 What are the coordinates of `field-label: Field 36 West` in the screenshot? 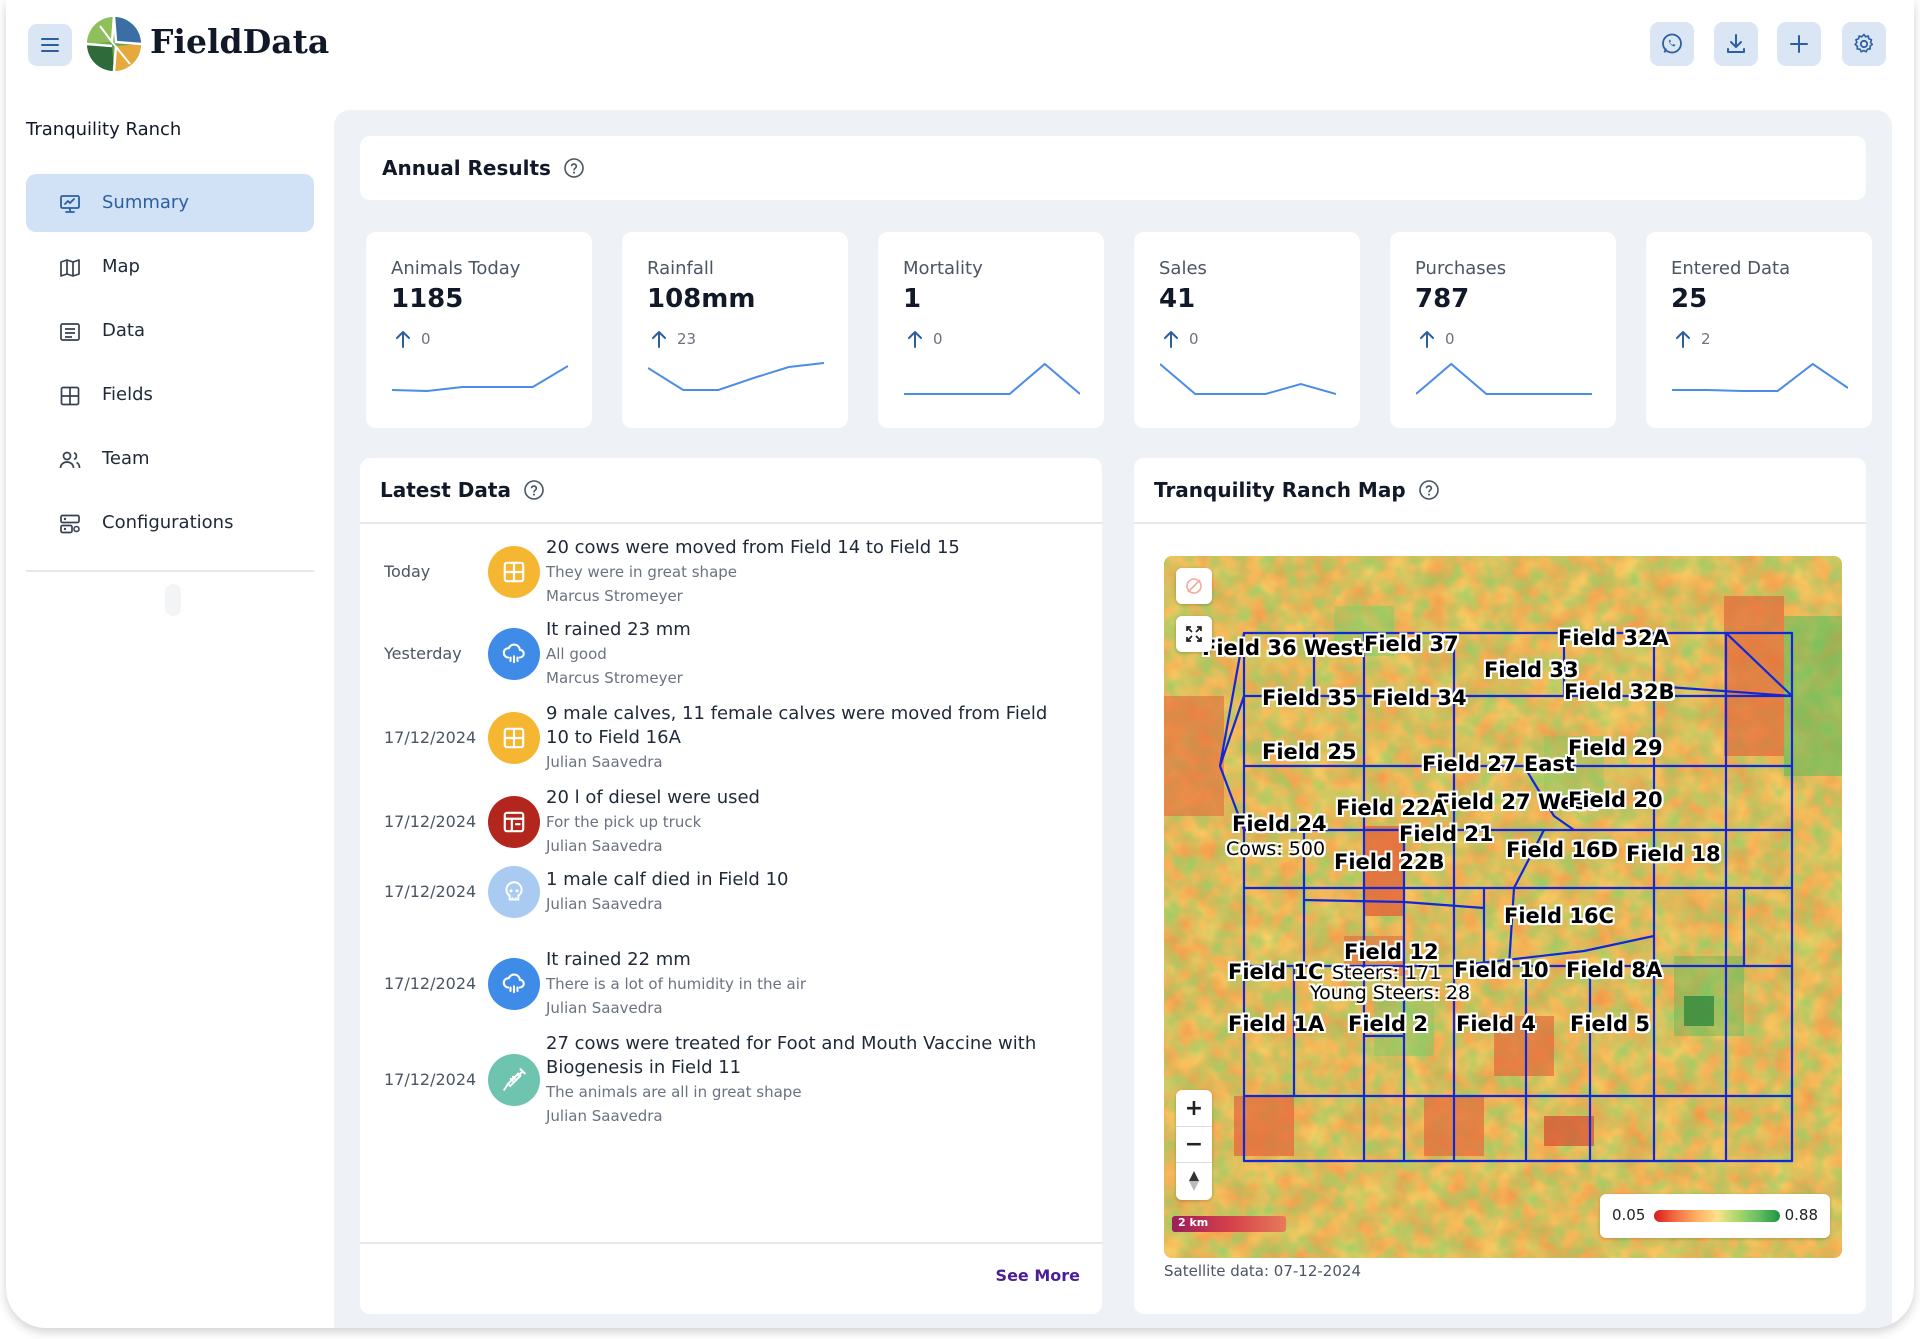 It's located at (1282, 648).